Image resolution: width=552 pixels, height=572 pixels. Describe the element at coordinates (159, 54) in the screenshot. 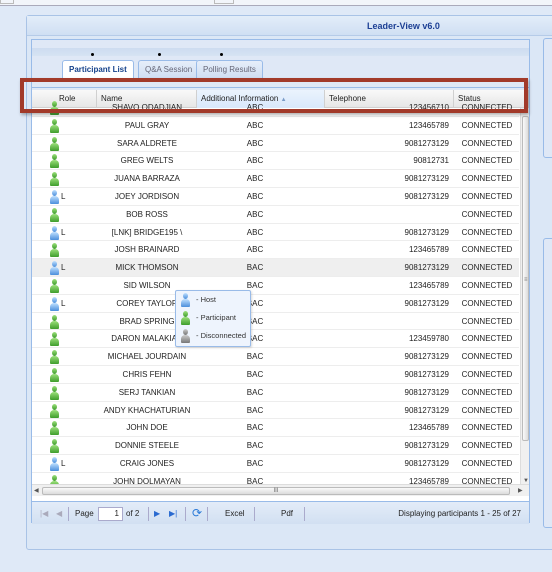

I see `dot` at that location.